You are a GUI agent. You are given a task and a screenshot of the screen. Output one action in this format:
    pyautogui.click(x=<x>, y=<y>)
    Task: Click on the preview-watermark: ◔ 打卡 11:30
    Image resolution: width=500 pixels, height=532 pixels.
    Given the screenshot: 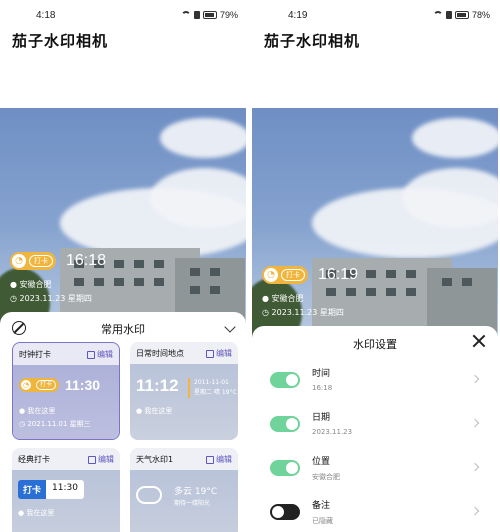 What is the action you would take?
    pyautogui.click(x=59, y=385)
    